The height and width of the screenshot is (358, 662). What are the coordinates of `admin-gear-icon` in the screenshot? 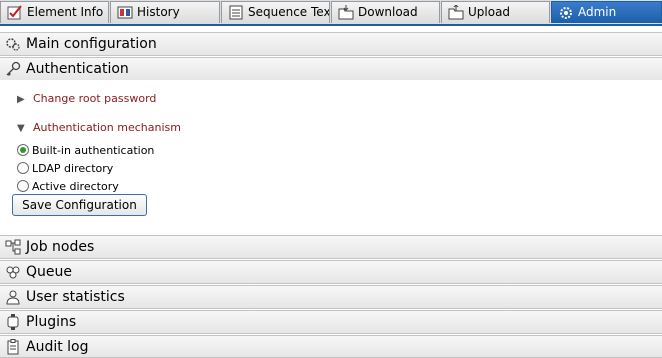 It's located at (566, 13).